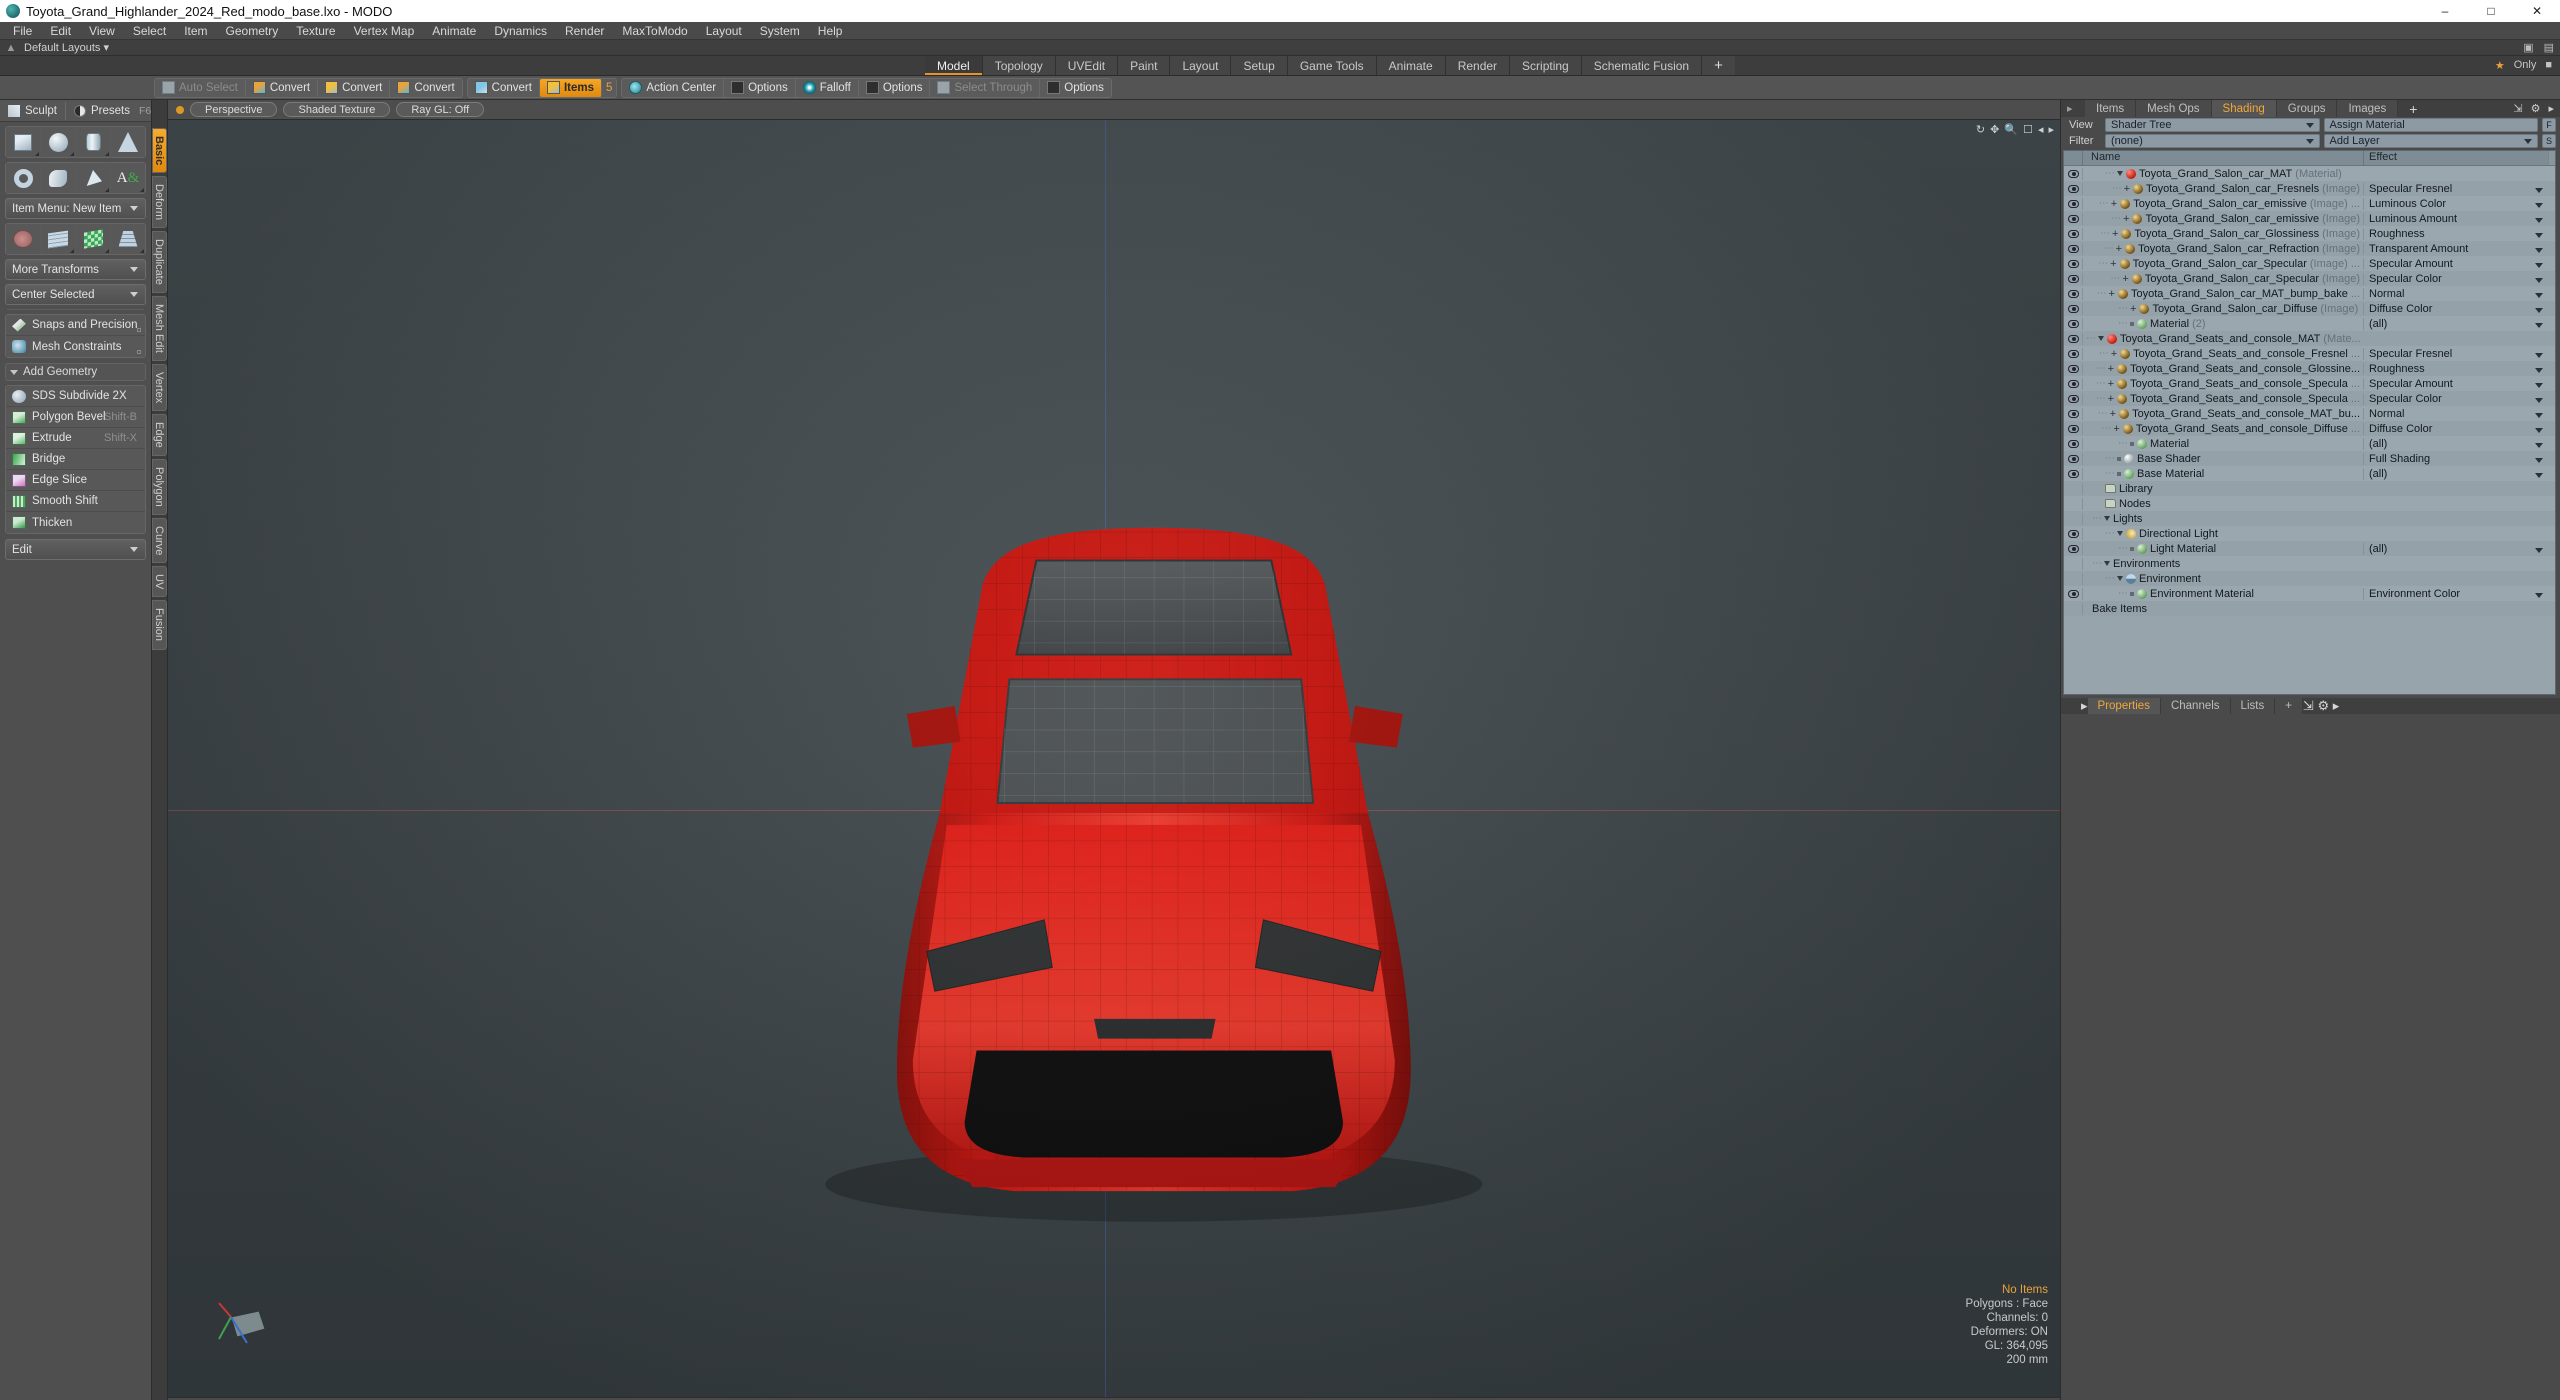 Image resolution: width=2560 pixels, height=1400 pixels. Describe the element at coordinates (159, 435) in the screenshot. I see `vtab-edge: Edge` at that location.